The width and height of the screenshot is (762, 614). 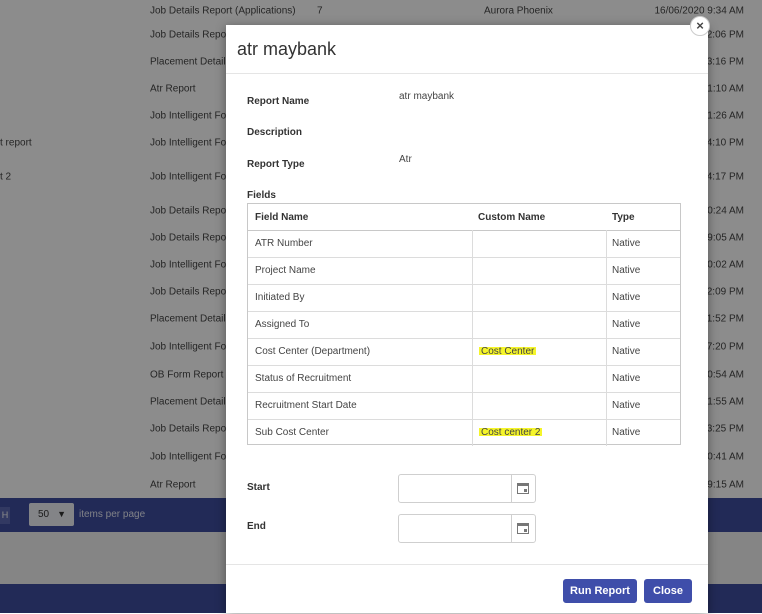 I want to click on field-name-cell: ATR Number, so click(x=284, y=243).